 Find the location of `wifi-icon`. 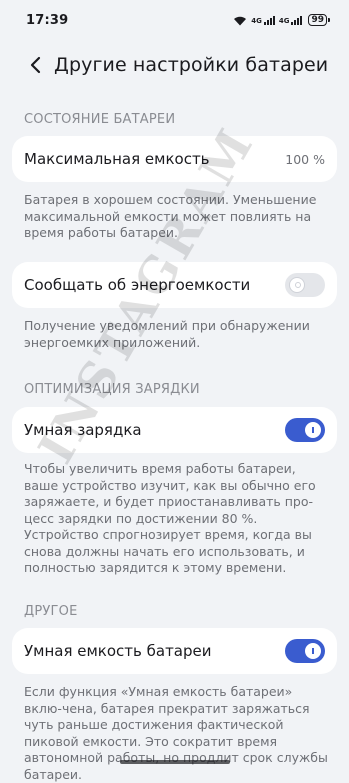

wifi-icon is located at coordinates (240, 20).